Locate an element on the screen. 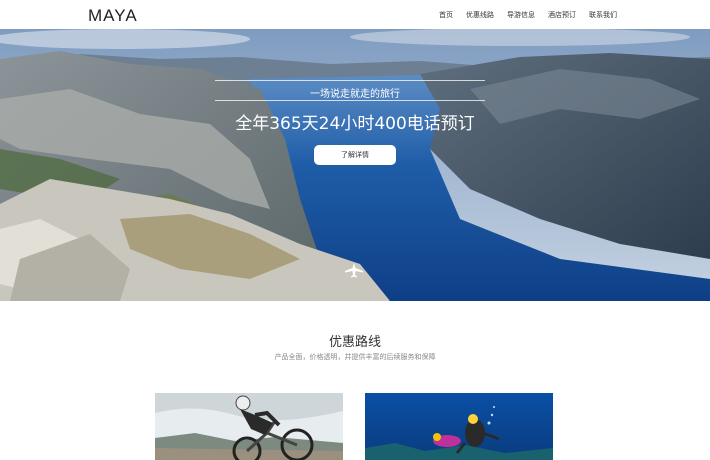  cyclist-photo is located at coordinates (249, 426).